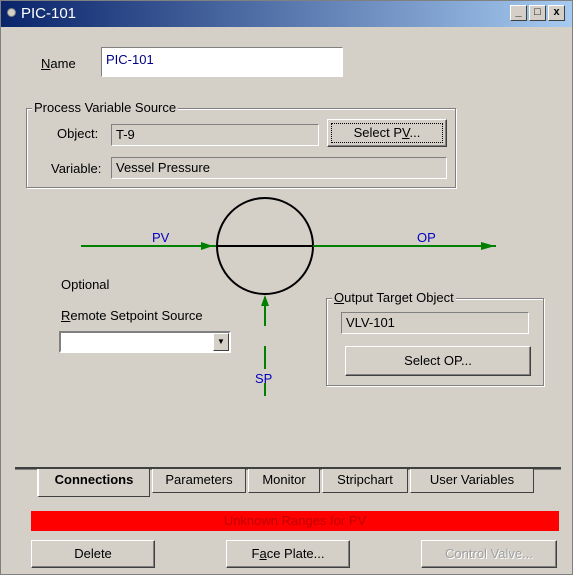  What do you see at coordinates (264, 378) in the screenshot?
I see `sp-label: SP` at bounding box center [264, 378].